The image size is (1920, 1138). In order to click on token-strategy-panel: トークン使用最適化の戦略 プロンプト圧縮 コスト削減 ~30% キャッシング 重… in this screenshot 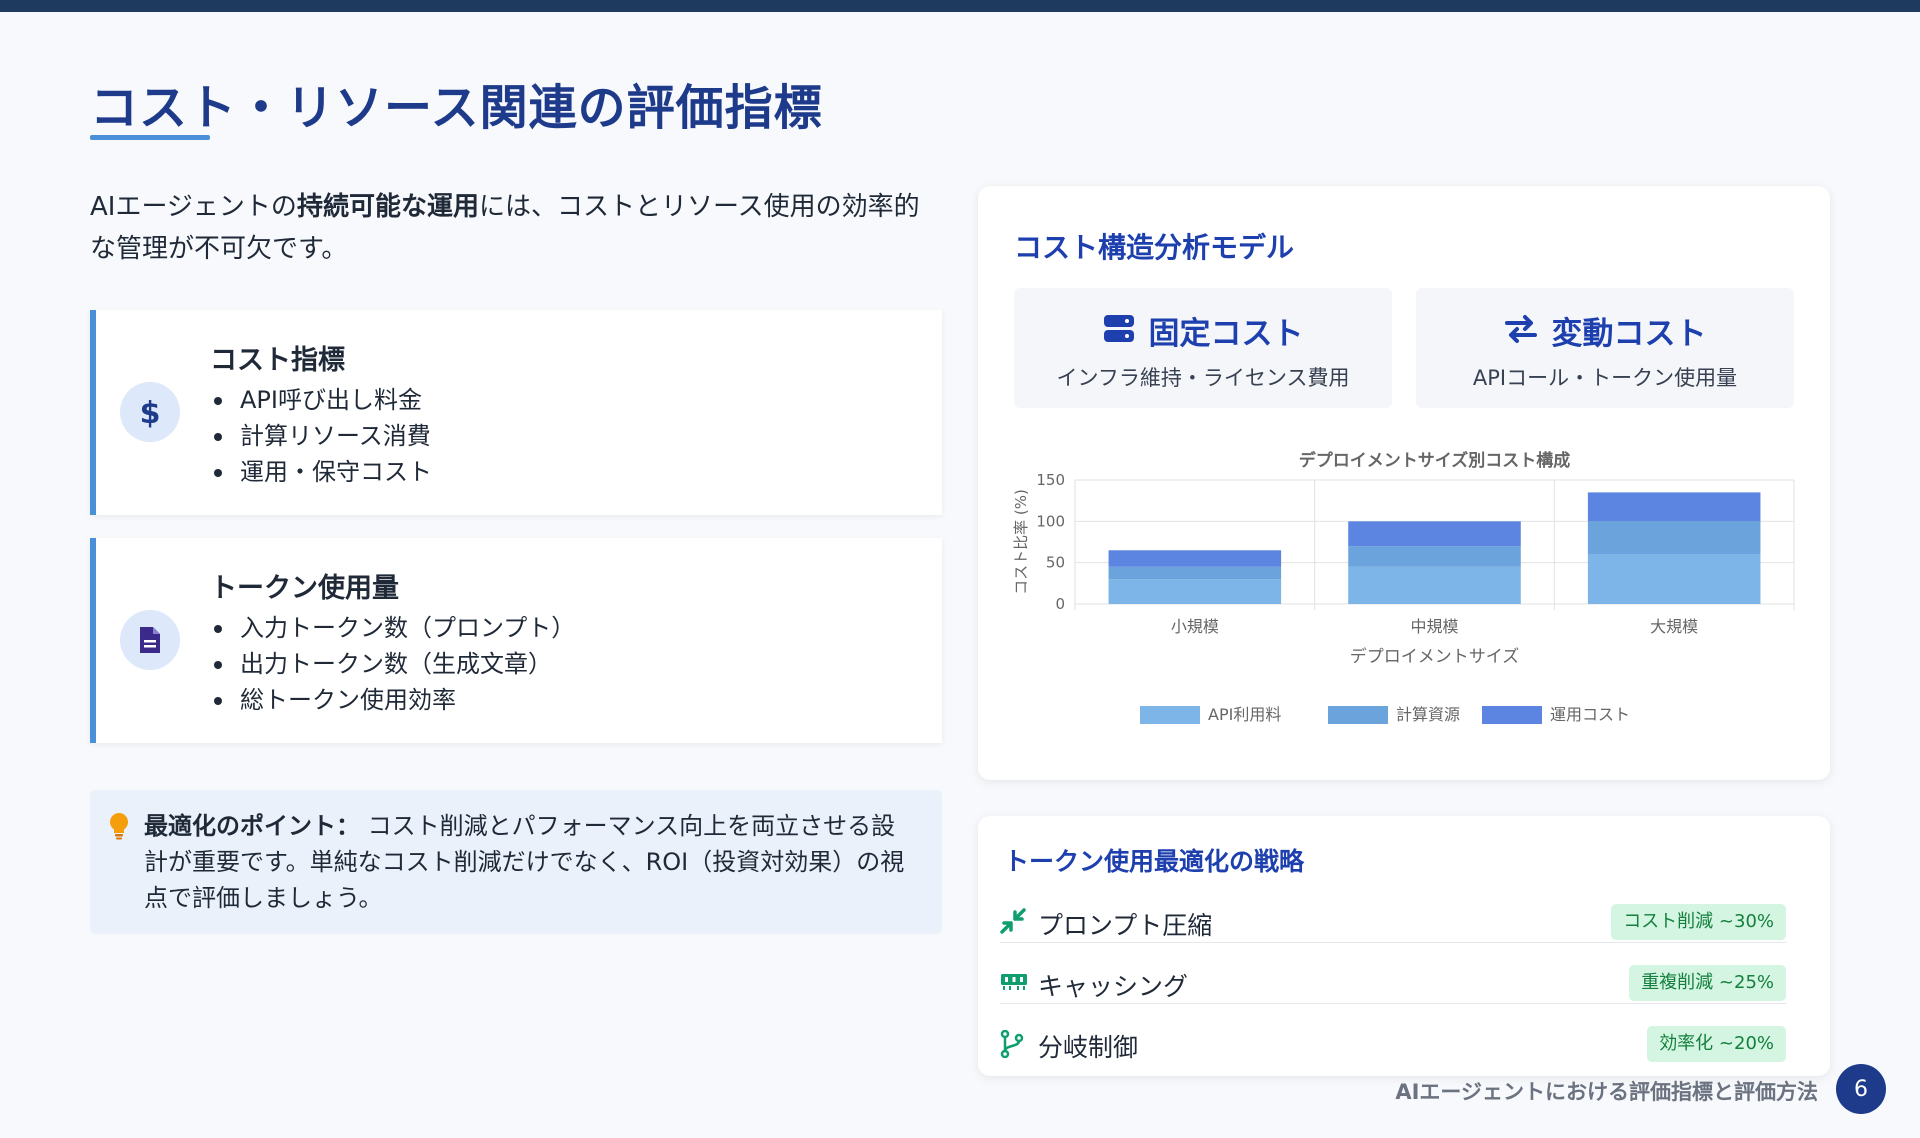, I will do `click(1404, 946)`.